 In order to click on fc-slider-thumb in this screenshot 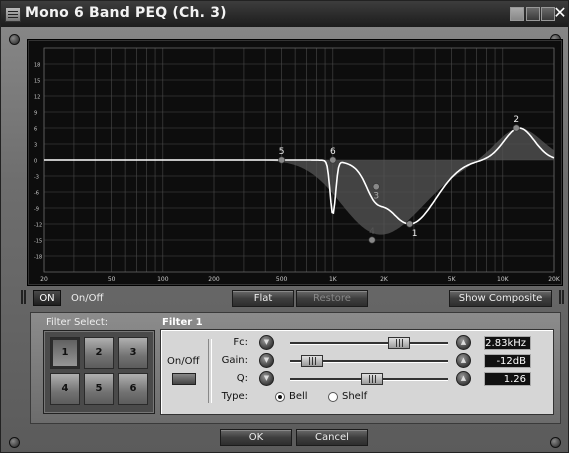, I will do `click(398, 343)`.